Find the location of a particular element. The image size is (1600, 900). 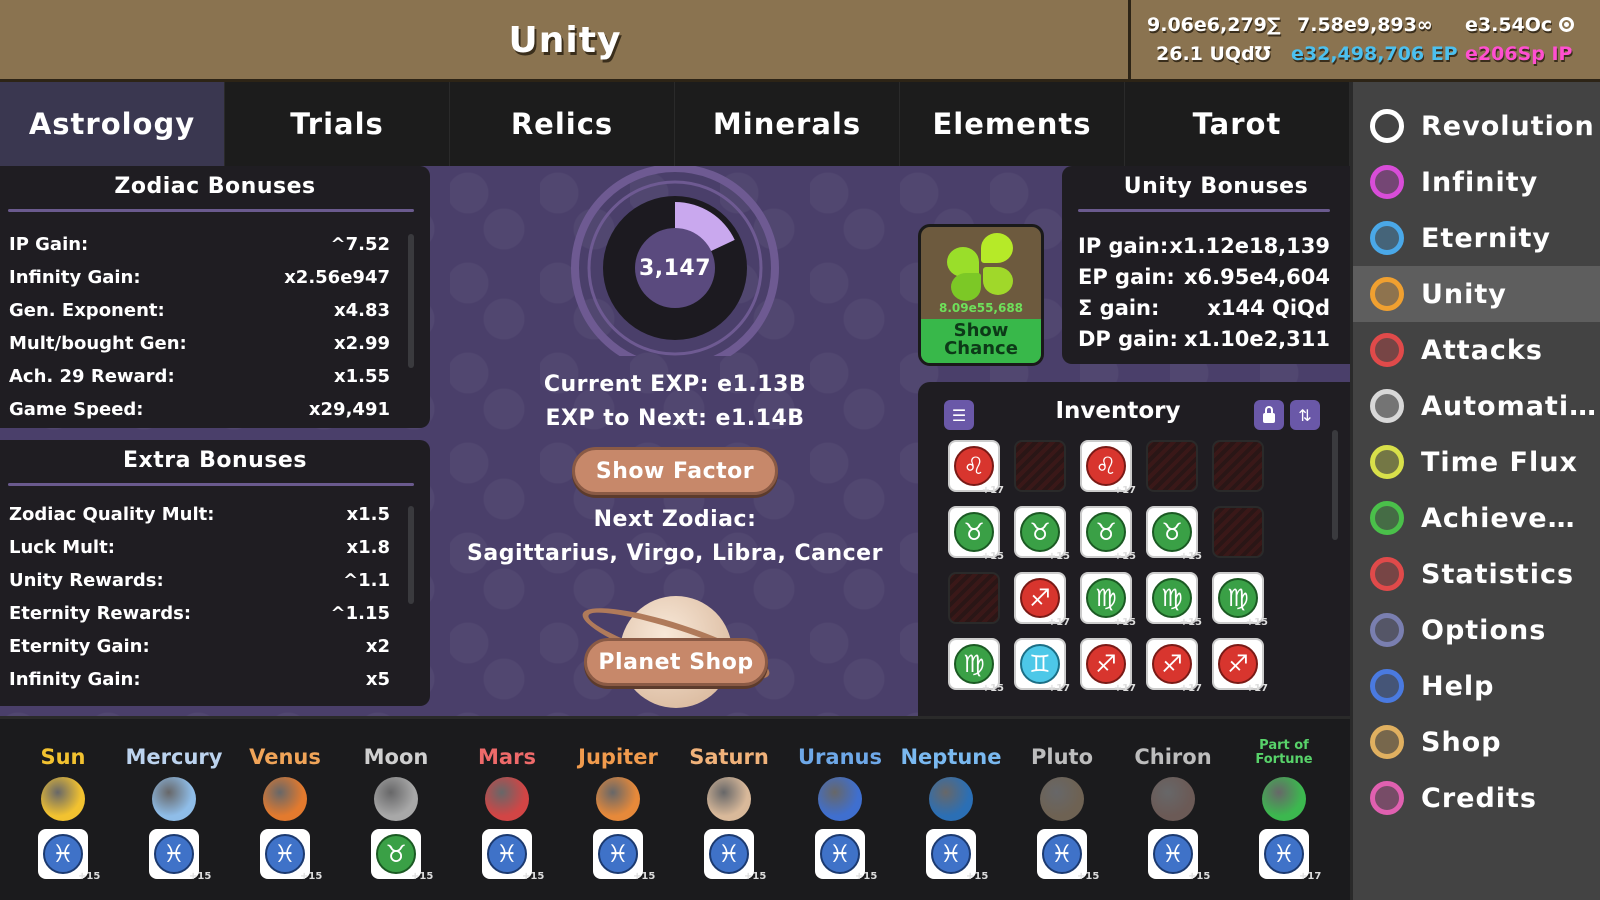

planet-shop-button: Planet Shop is located at coordinates (676, 662).